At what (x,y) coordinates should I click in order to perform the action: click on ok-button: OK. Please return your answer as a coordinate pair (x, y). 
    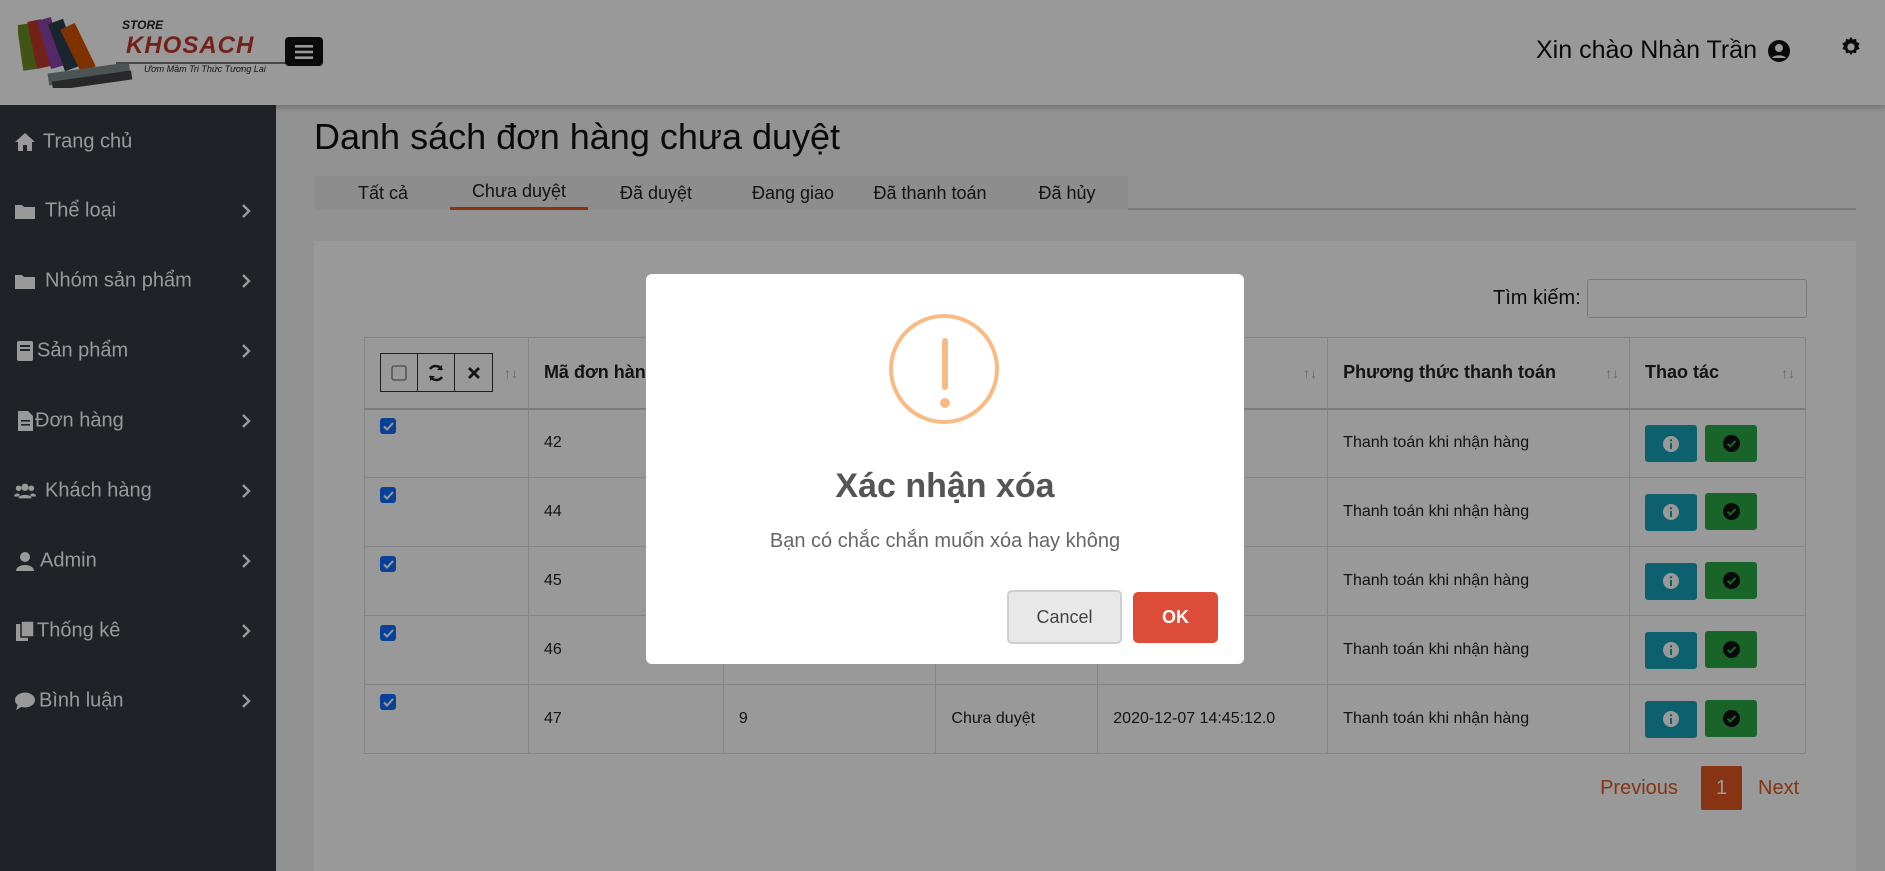
    Looking at the image, I should click on (1175, 617).